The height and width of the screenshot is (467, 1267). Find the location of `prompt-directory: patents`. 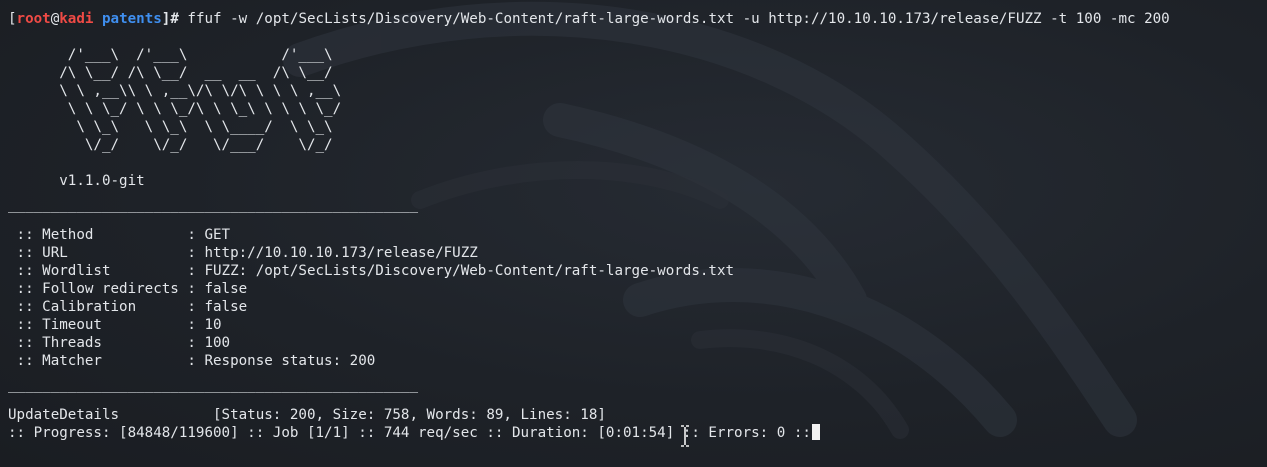

prompt-directory: patents is located at coordinates (132, 19).